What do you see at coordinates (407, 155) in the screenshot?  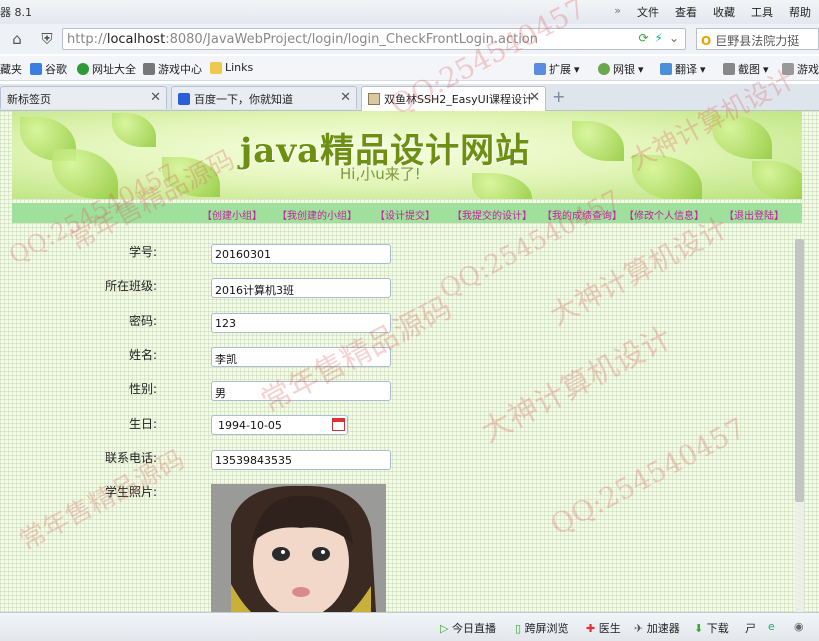 I see `site-banner: java精品设计网站 Hi,小u来了!` at bounding box center [407, 155].